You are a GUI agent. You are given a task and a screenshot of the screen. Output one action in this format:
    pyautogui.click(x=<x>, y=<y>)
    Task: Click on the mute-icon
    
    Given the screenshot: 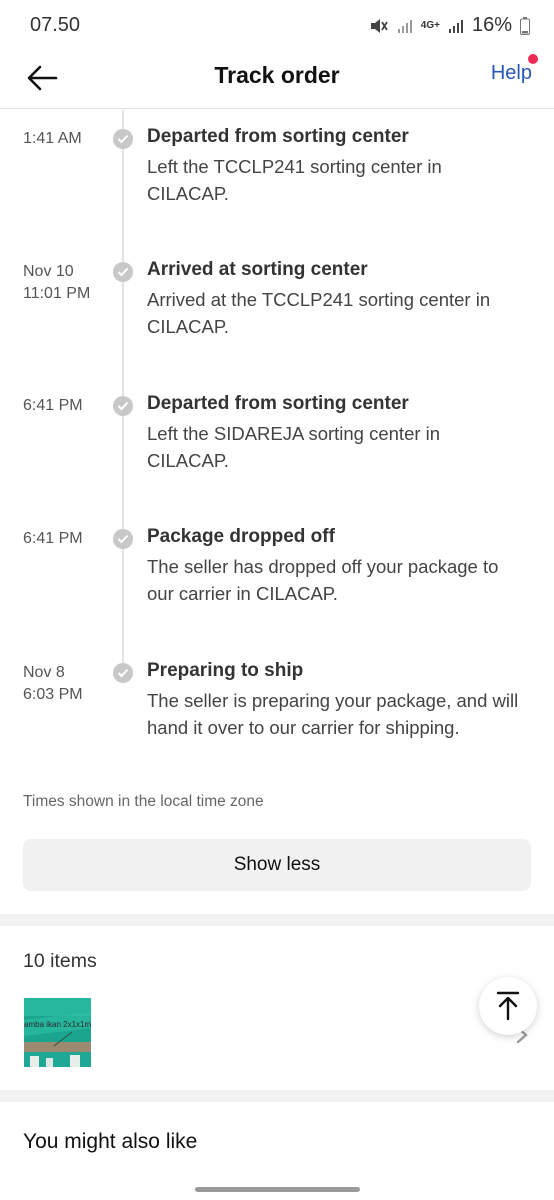 What is the action you would take?
    pyautogui.click(x=379, y=26)
    